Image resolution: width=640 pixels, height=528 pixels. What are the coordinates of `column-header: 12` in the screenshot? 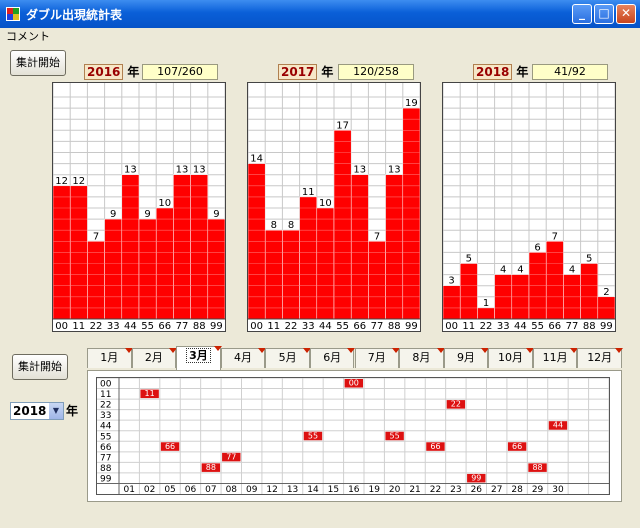 It's located at (271, 489).